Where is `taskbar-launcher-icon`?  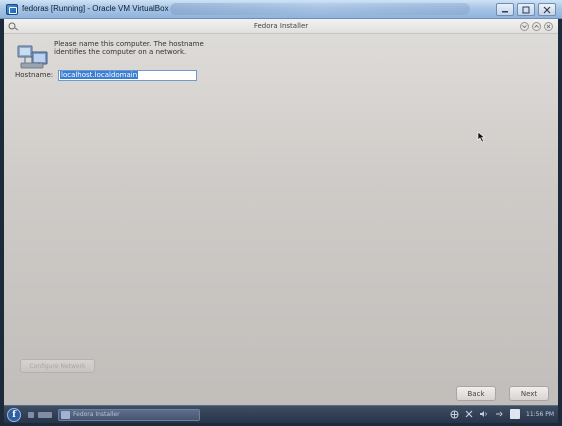 taskbar-launcher-icon is located at coordinates (31, 415).